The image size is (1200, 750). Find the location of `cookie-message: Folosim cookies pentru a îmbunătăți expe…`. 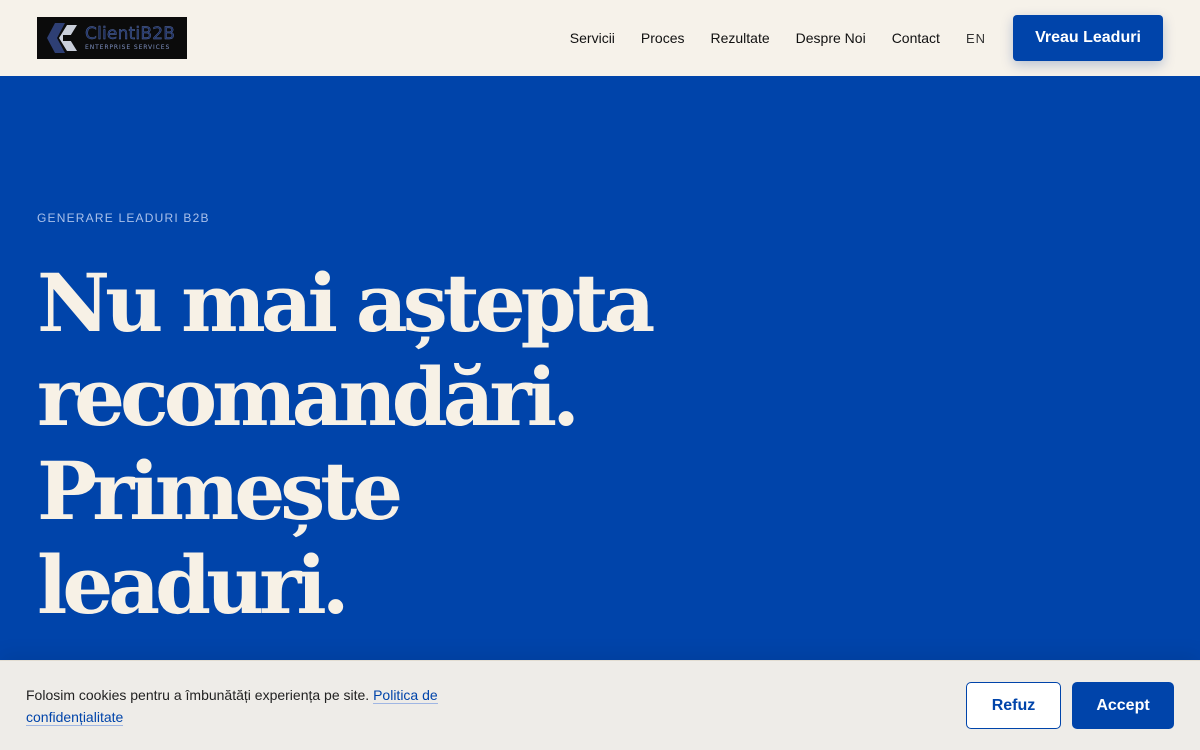

cookie-message: Folosim cookies pentru a îmbunătăți expe… is located at coordinates (246, 706).